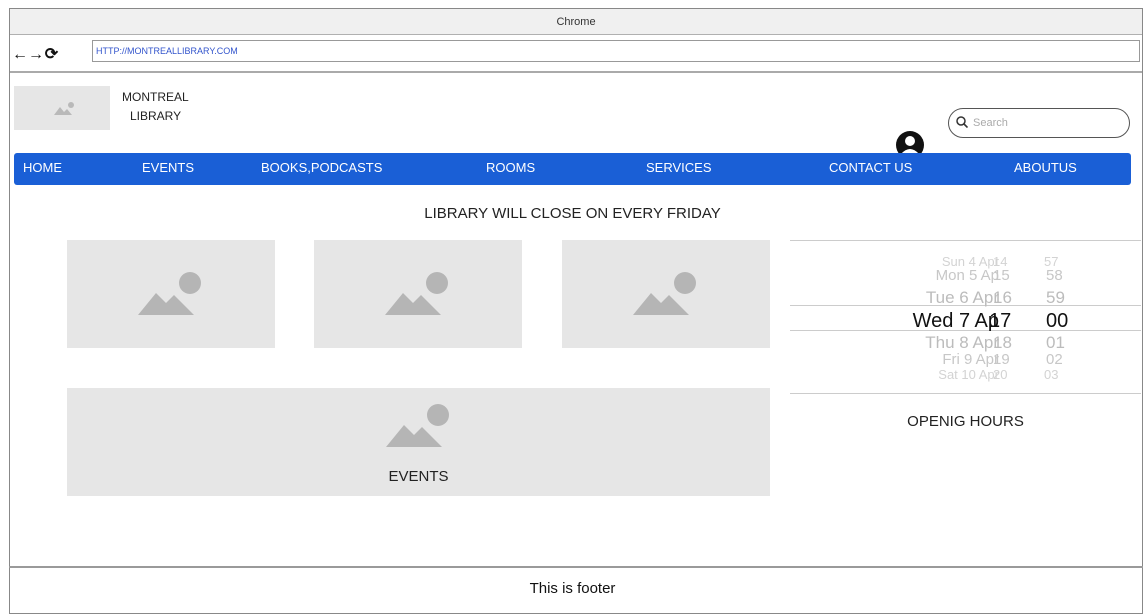  What do you see at coordinates (576, 22) in the screenshot?
I see `browser-title: Chrome` at bounding box center [576, 22].